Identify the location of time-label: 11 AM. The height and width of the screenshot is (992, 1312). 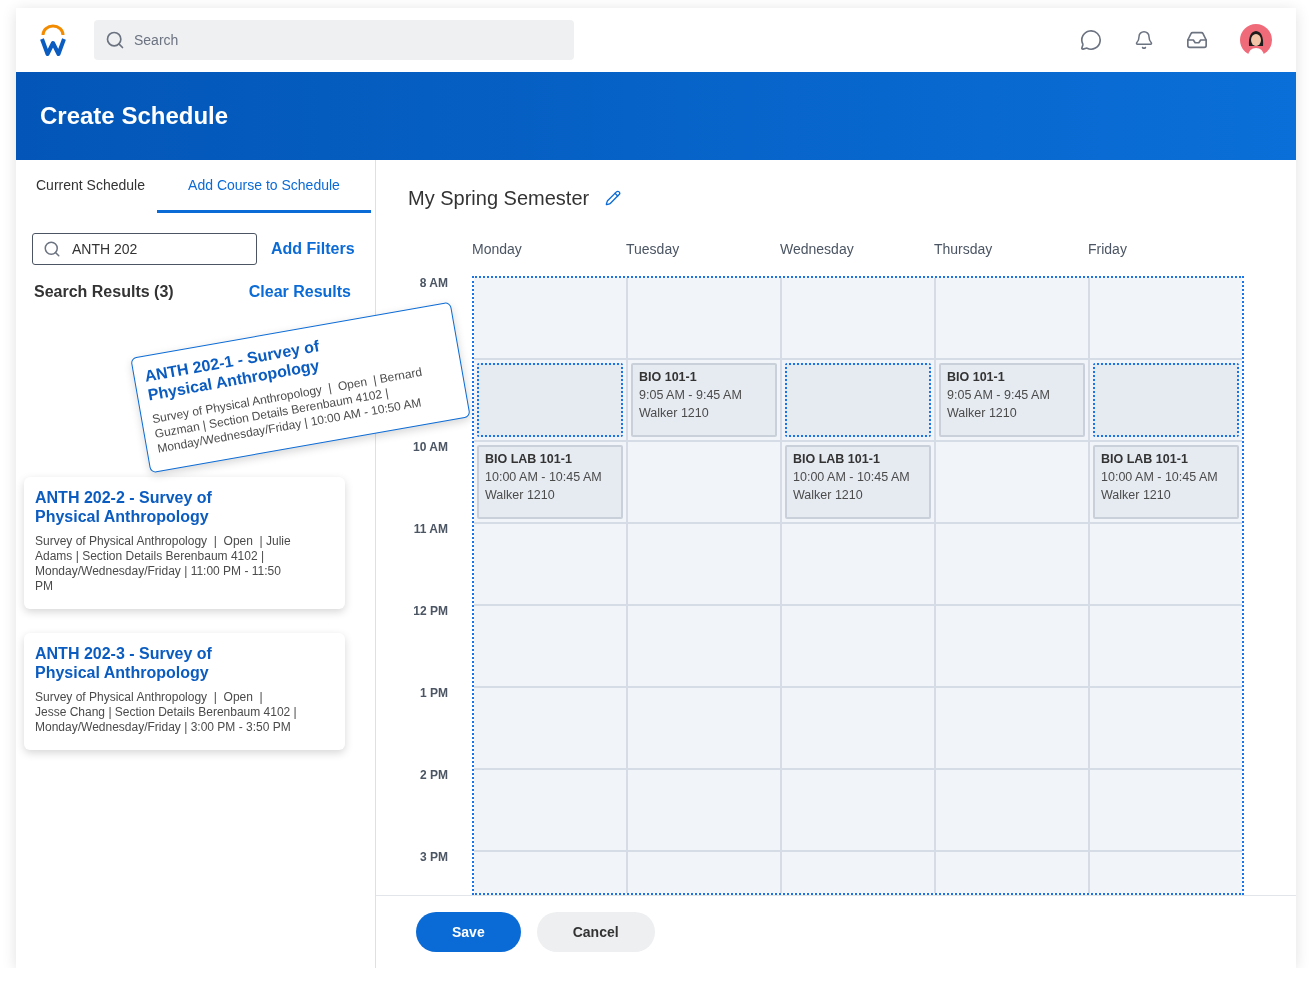
(430, 529).